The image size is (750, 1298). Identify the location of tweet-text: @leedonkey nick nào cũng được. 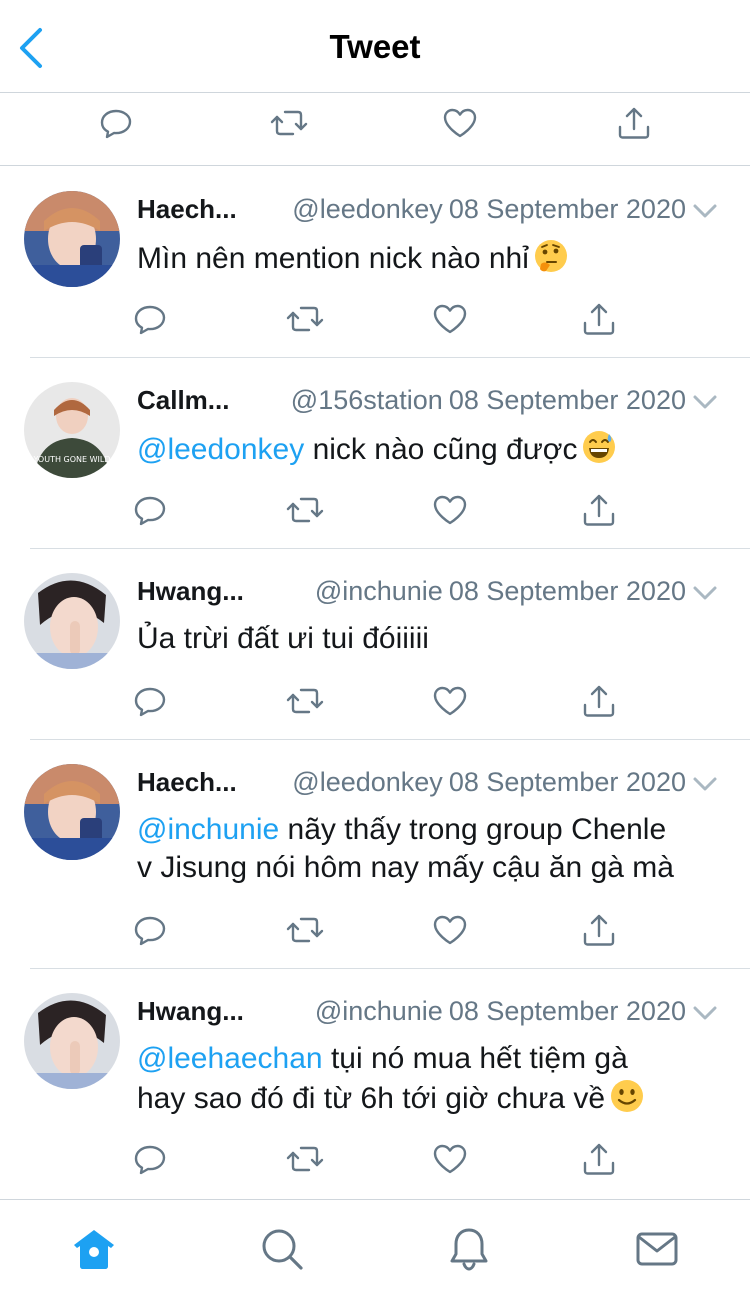
(437, 449).